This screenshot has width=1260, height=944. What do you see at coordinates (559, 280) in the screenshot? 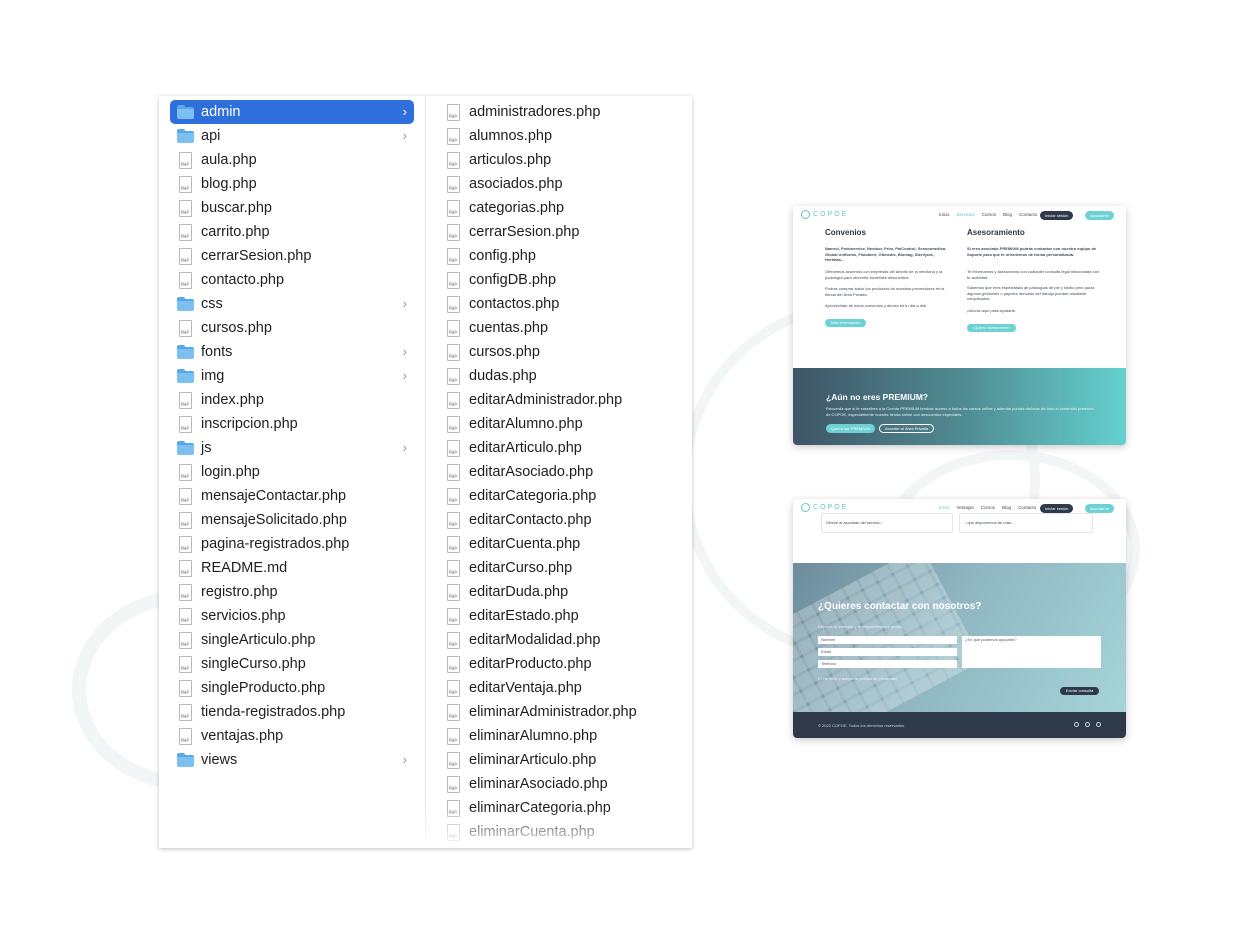
I see `file-row: configDB.php` at bounding box center [559, 280].